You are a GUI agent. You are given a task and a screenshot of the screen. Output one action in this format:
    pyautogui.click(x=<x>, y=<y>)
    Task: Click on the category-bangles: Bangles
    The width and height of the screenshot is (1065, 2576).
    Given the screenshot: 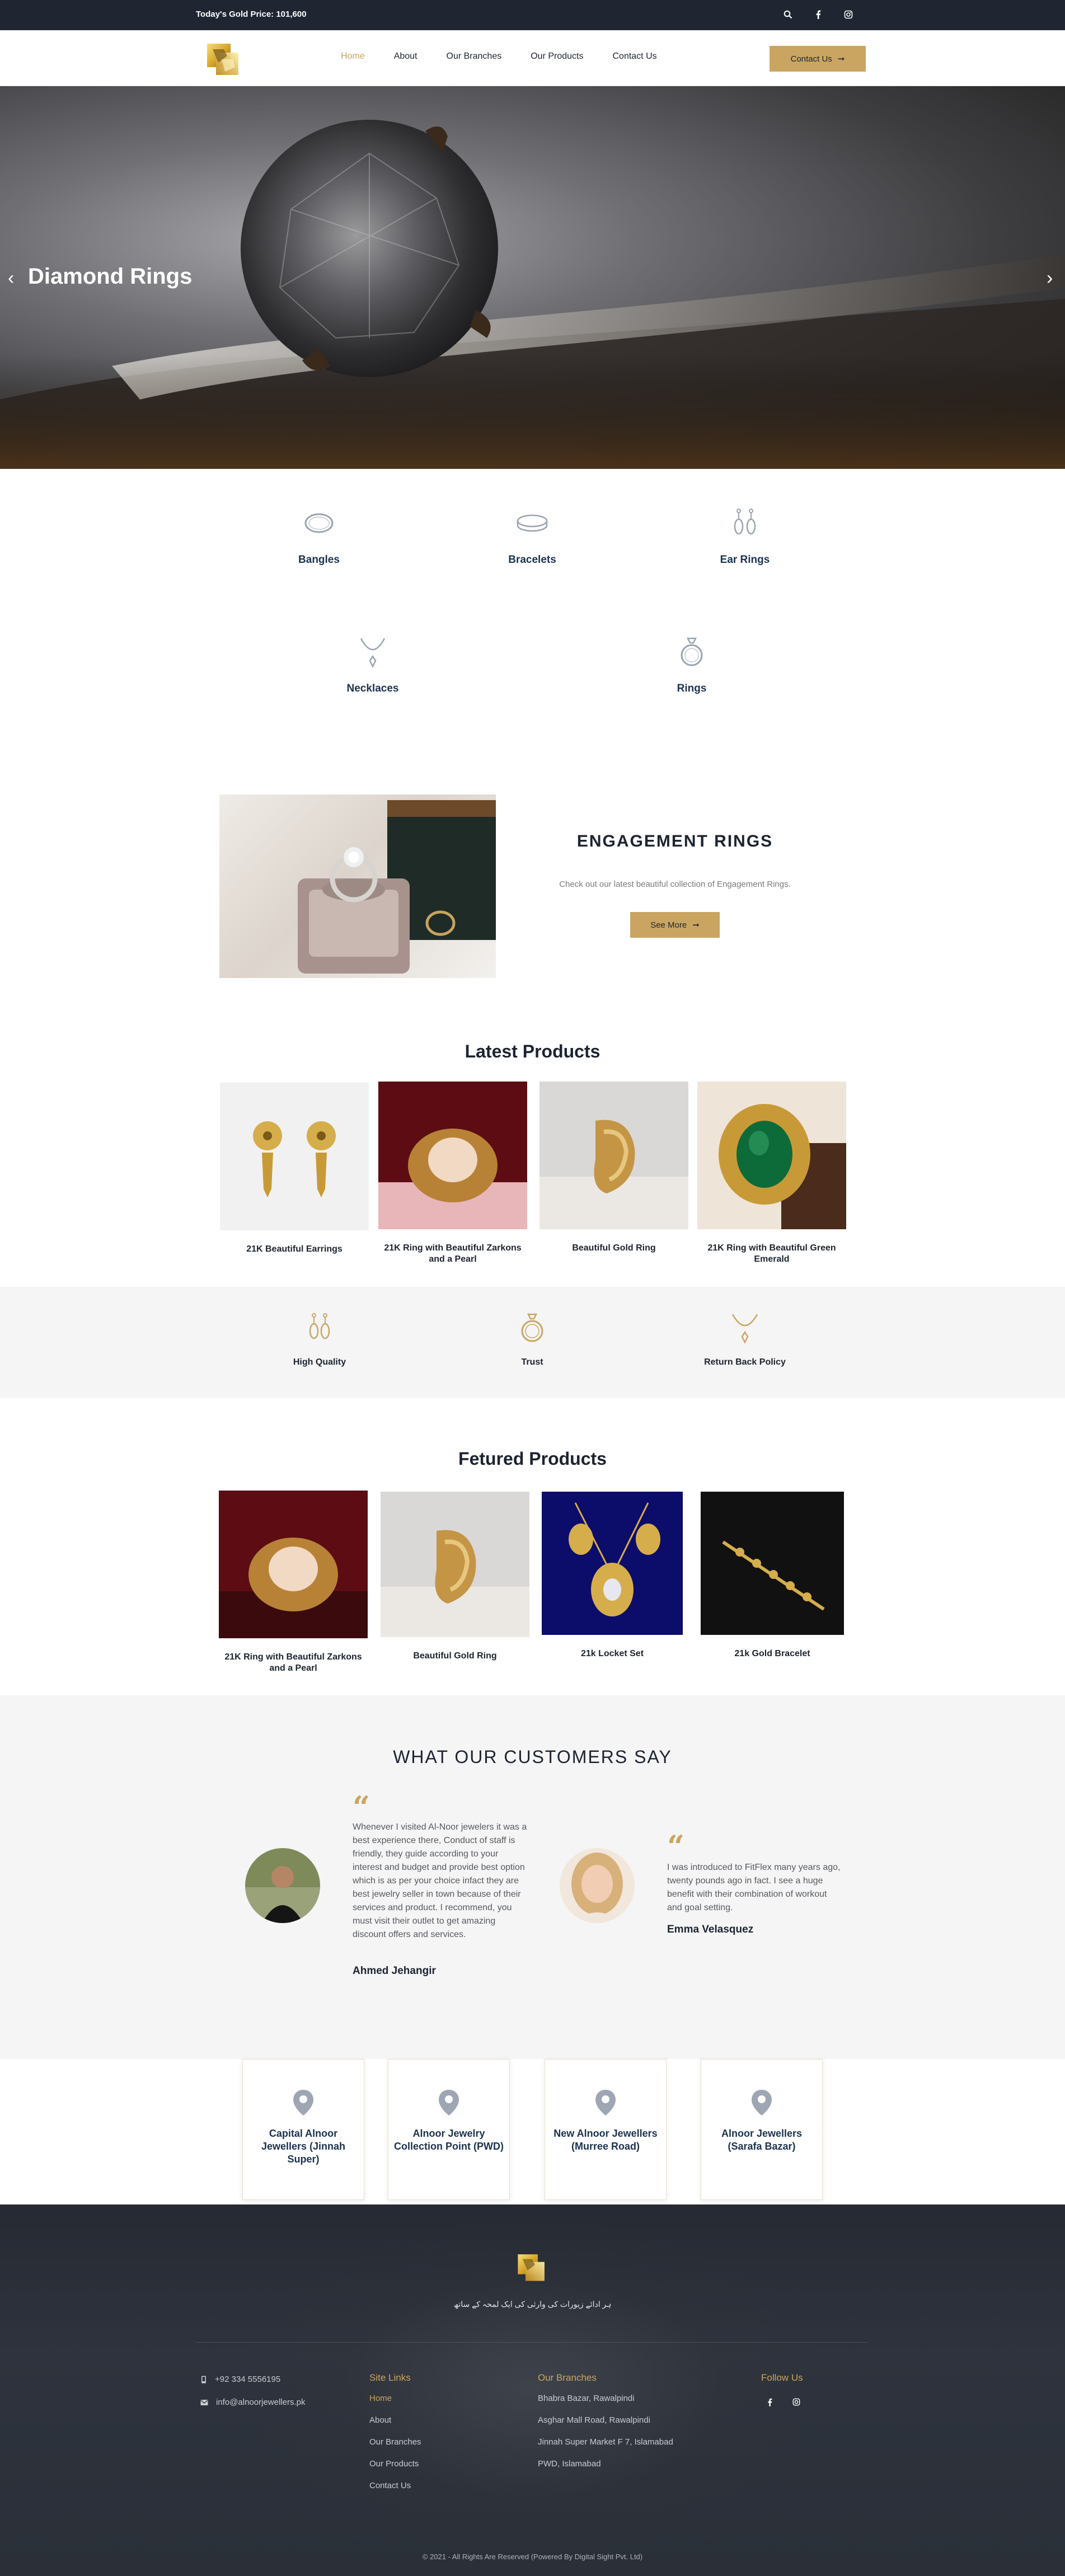 What is the action you would take?
    pyautogui.click(x=319, y=536)
    